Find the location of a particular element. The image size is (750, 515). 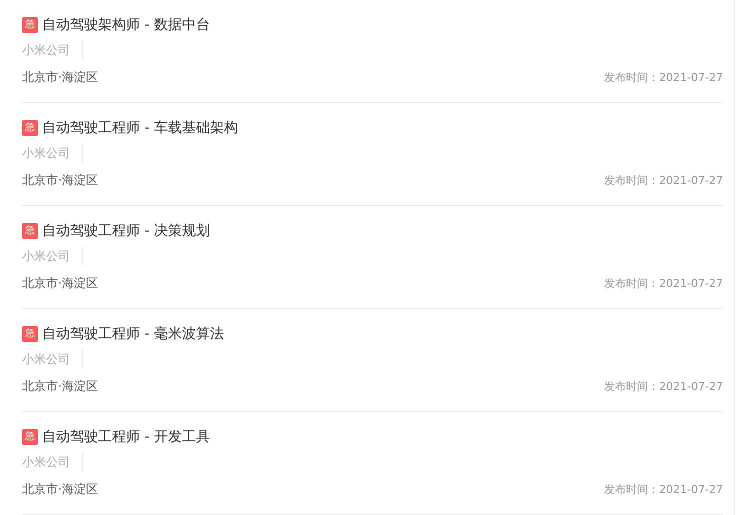

job-title: 自动驾驶架构师 - 数据中台 is located at coordinates (126, 25).